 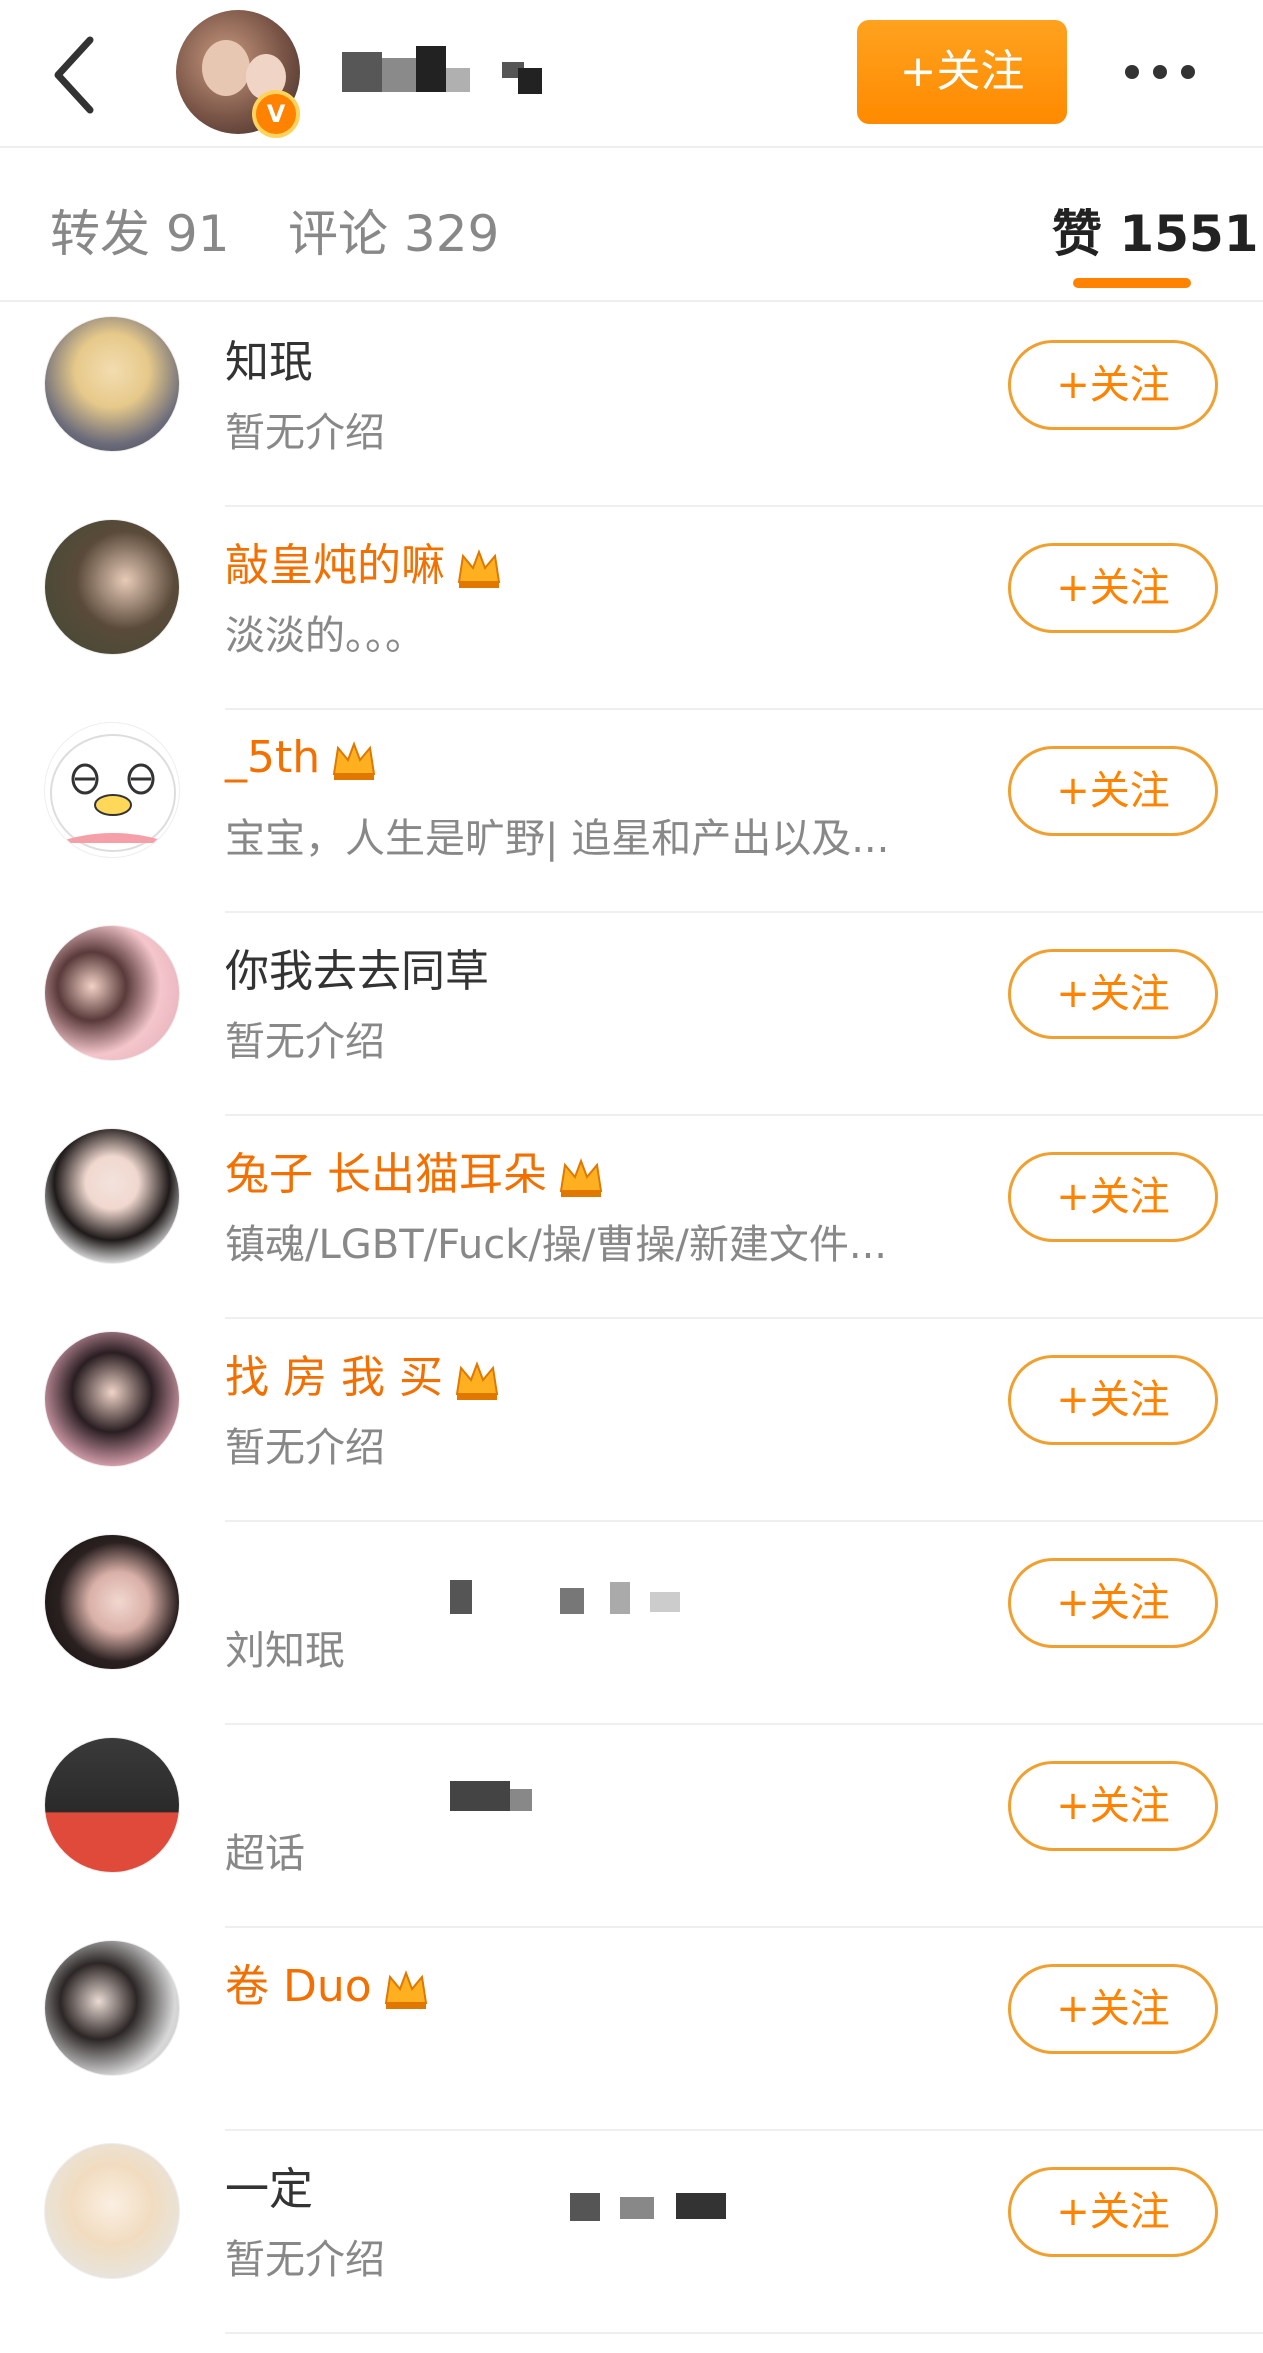 What do you see at coordinates (631, 608) in the screenshot?
I see `list-item: 敲皇炖的嘛 淡淡的。。。 +关注` at bounding box center [631, 608].